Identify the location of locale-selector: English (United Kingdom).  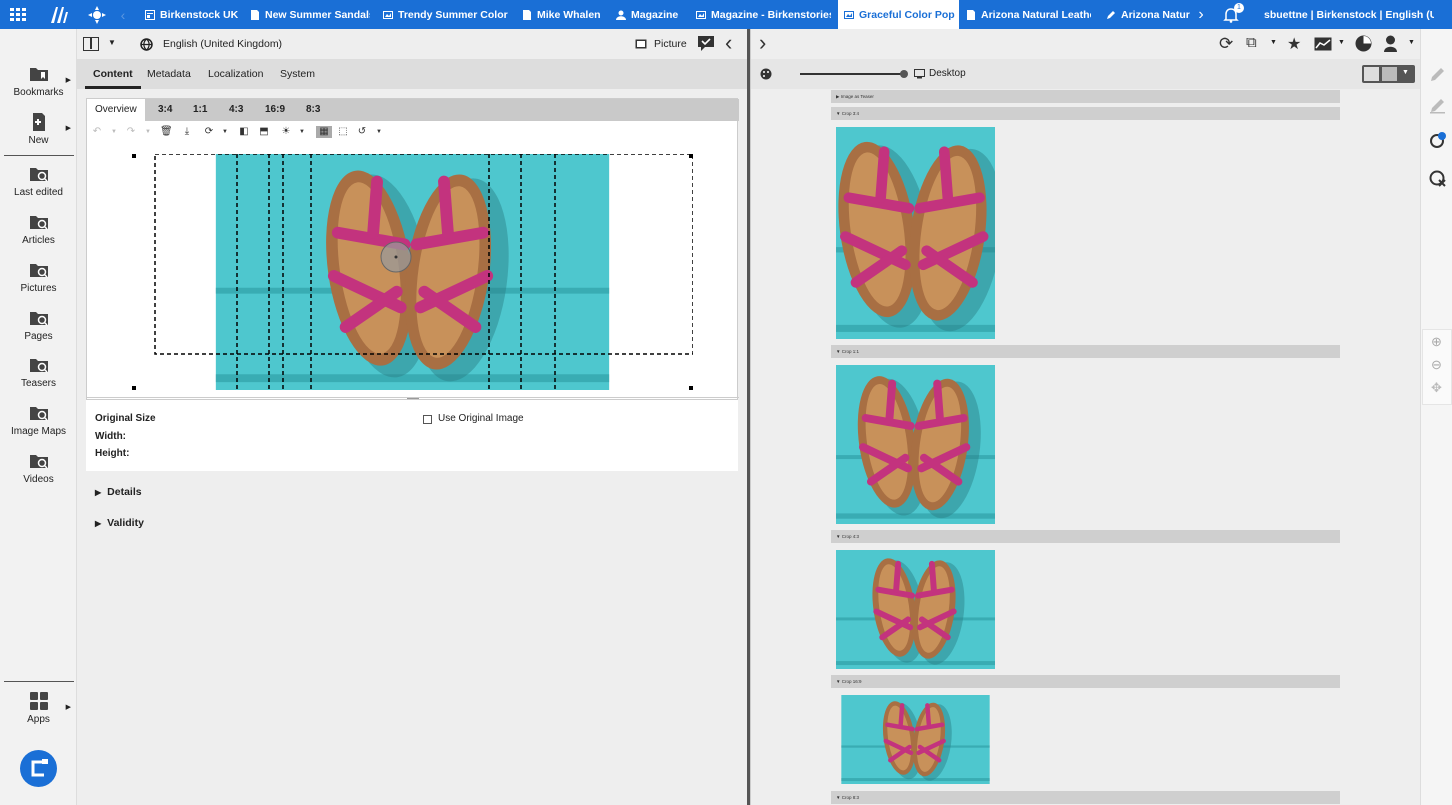
(222, 44).